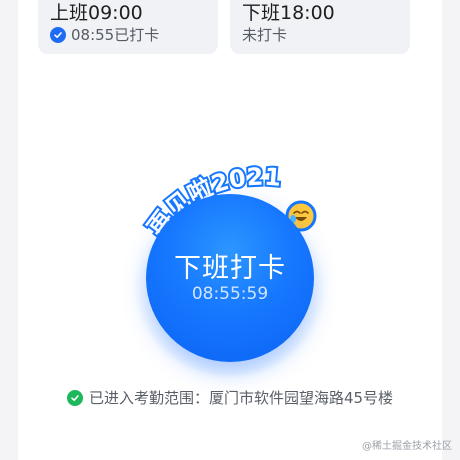 The width and height of the screenshot is (460, 460). Describe the element at coordinates (241, 398) in the screenshot. I see `attendance-location-text: 已进入考勤范围：厦门市软件园望海路45号楼` at that location.